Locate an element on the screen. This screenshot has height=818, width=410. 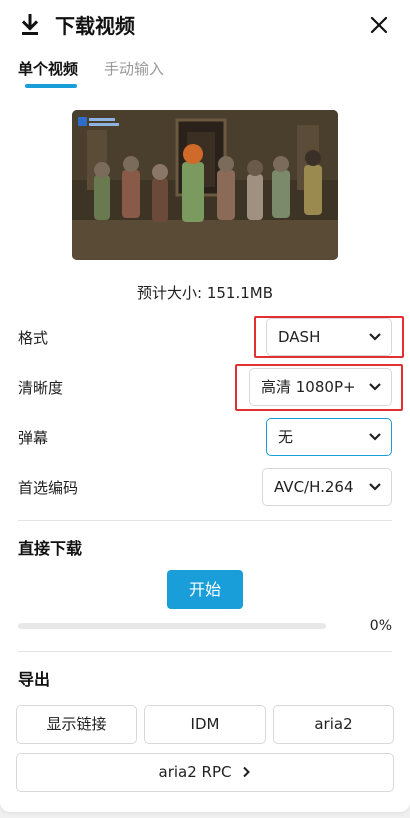
codec-label: 首选编码 is located at coordinates (48, 488).